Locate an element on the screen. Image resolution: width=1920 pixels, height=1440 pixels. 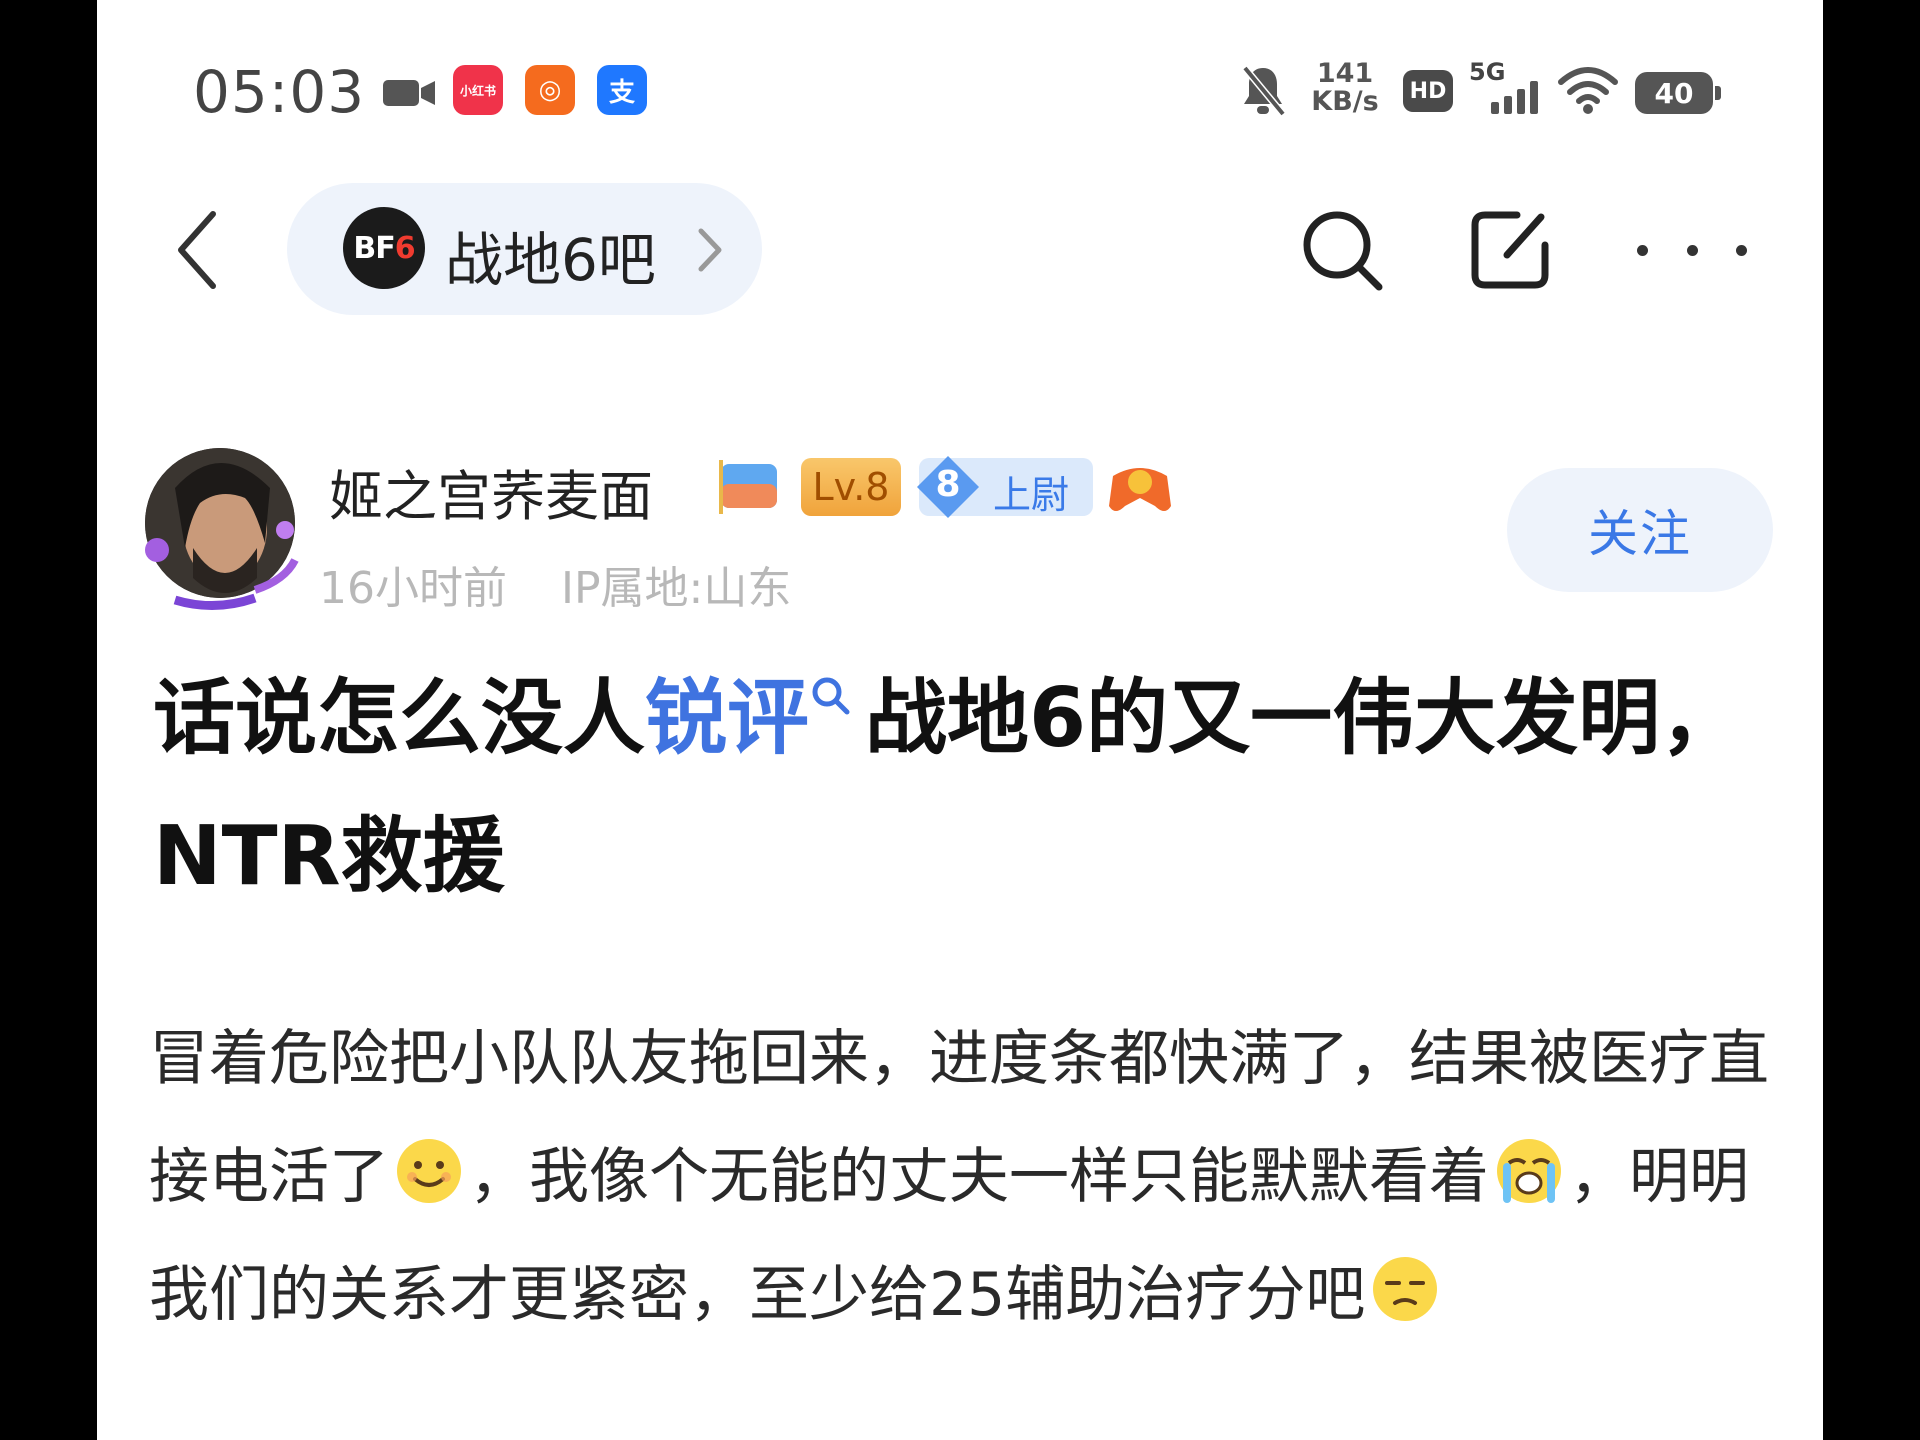
notification-muted-icon is located at coordinates (1264, 91).